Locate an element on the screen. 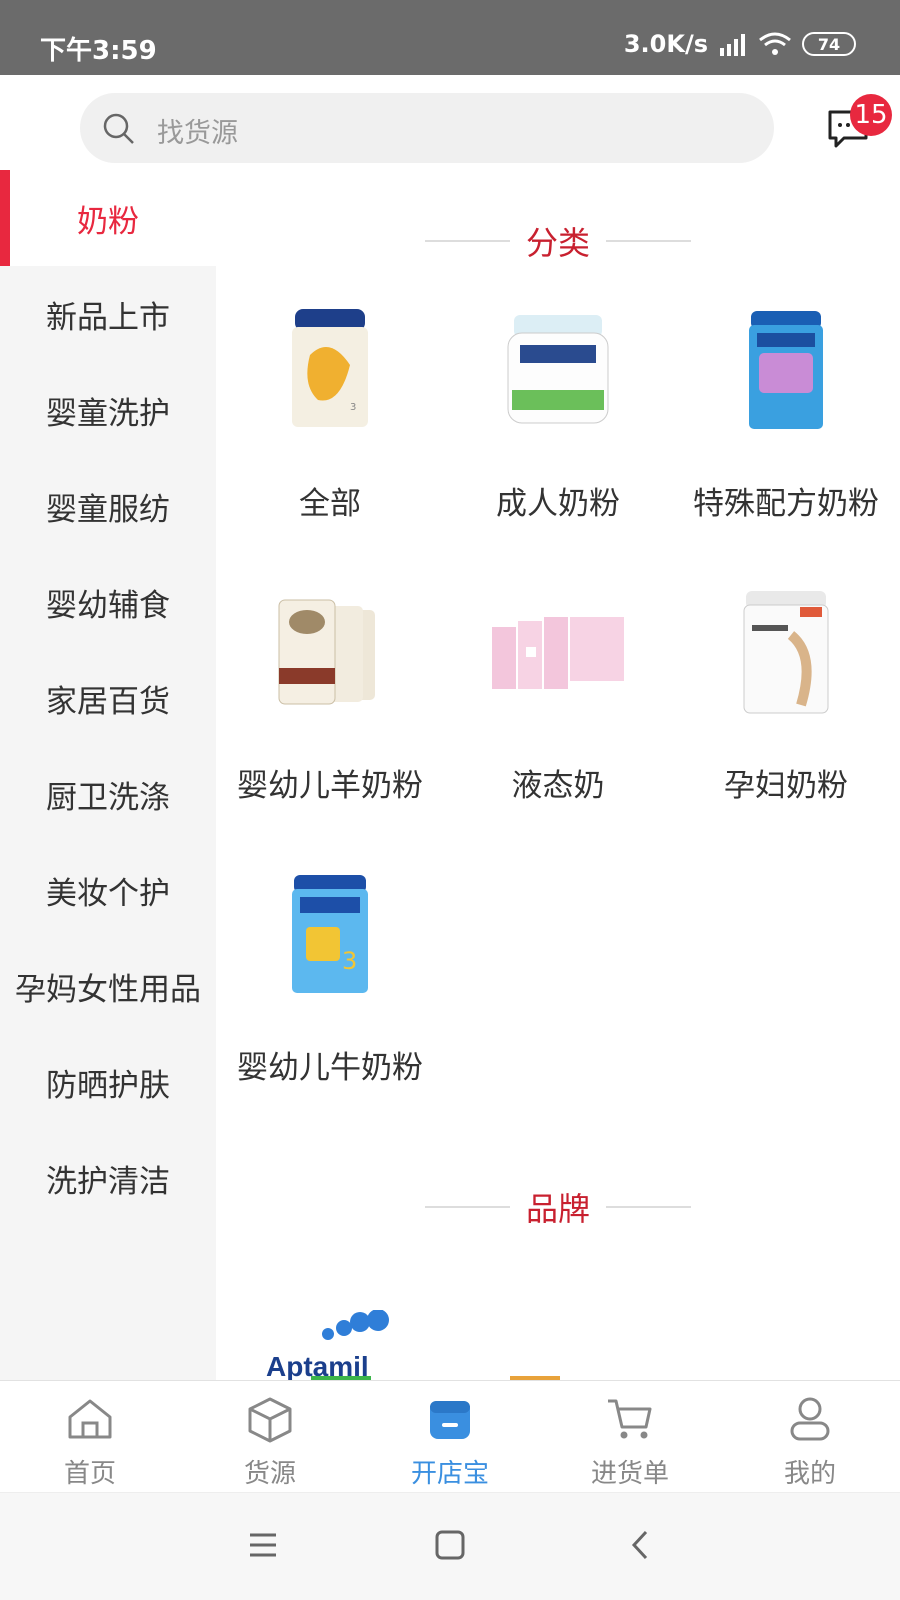  status-bar: 下午3:59 3.0K/s 74 is located at coordinates (450, 37).